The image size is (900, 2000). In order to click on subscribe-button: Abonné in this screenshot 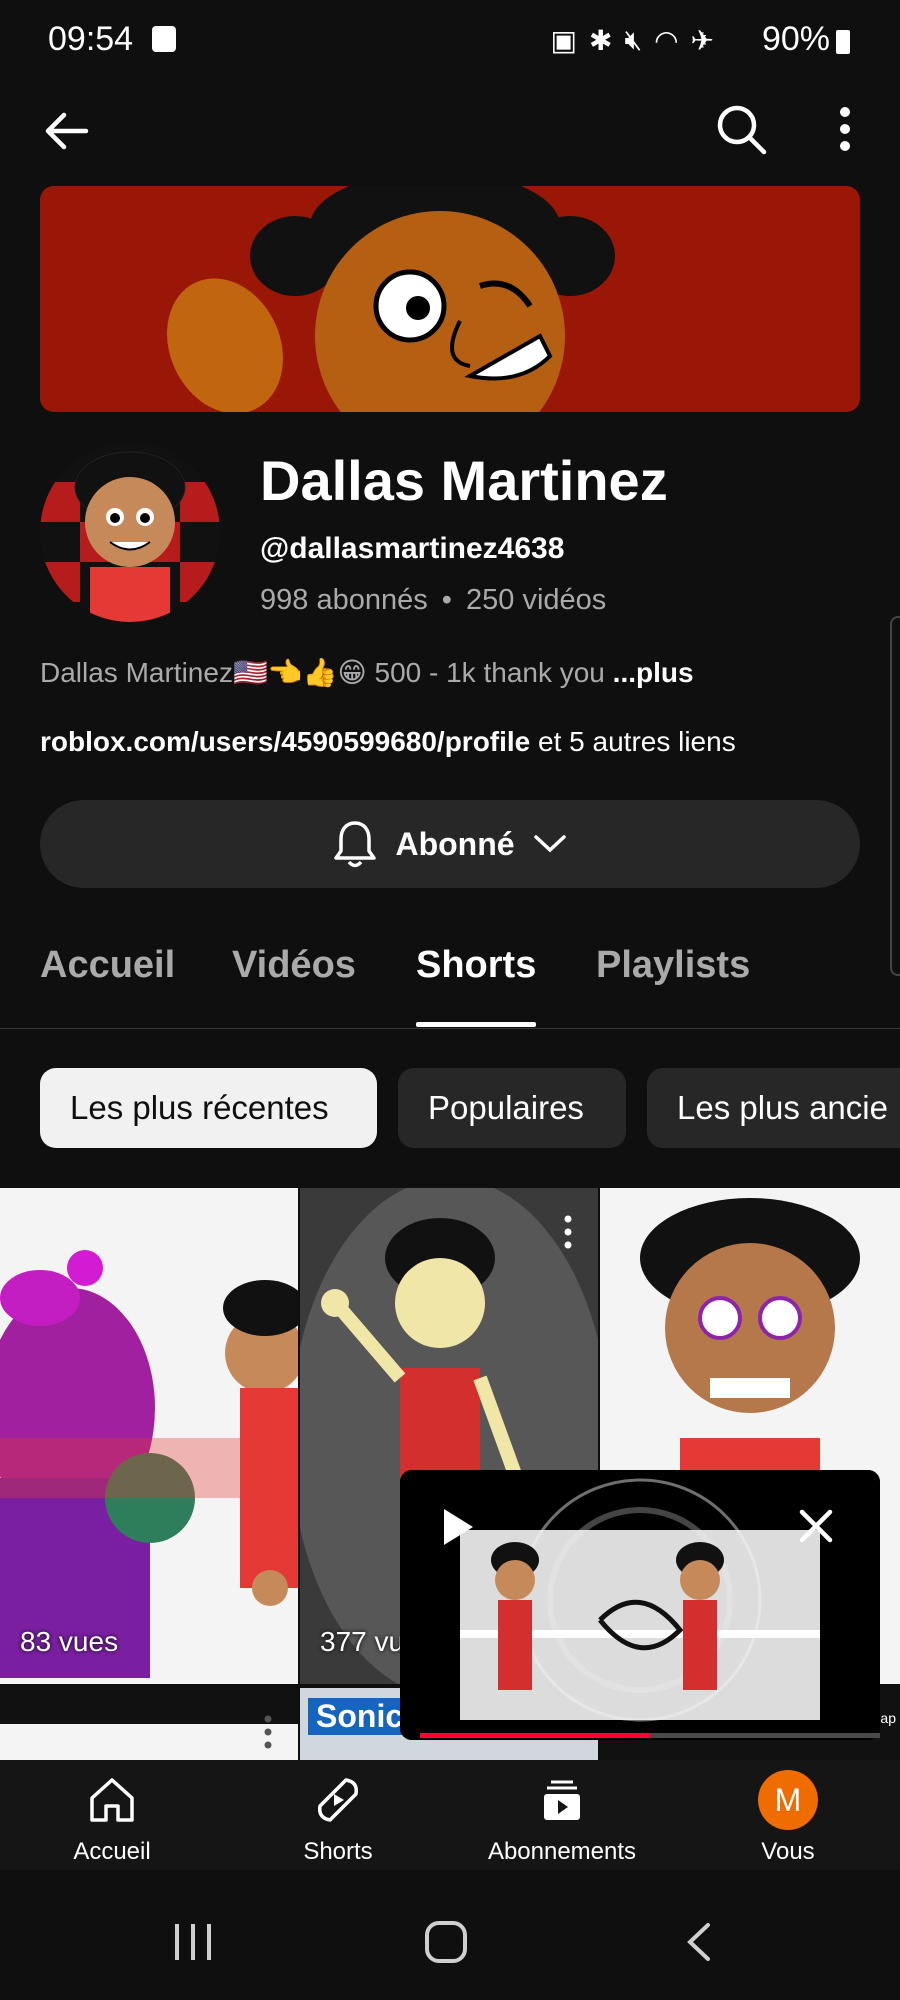, I will do `click(450, 844)`.